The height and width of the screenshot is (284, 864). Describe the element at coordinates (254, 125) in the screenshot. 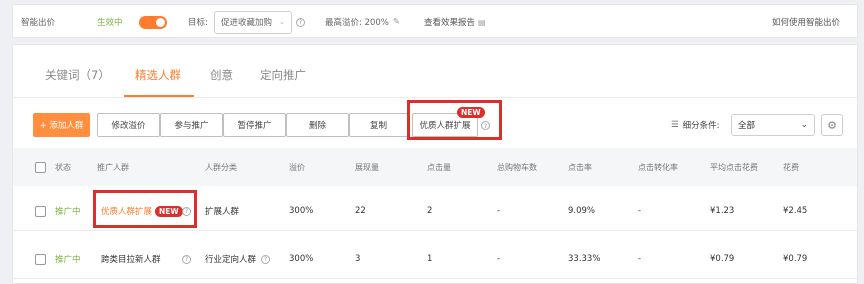

I see `pause-promo-button: 暂停推广` at that location.